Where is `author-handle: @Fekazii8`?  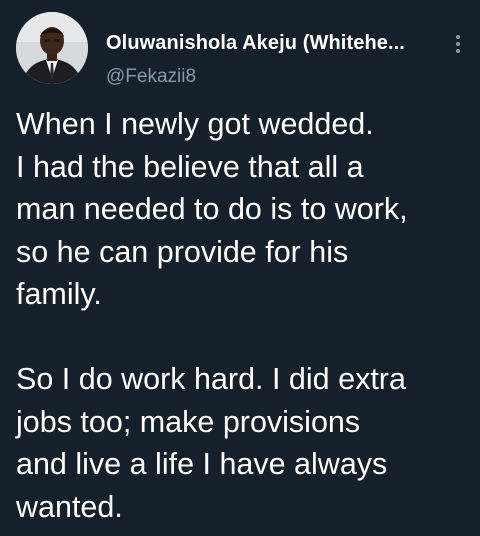
author-handle: @Fekazii8 is located at coordinates (151, 77).